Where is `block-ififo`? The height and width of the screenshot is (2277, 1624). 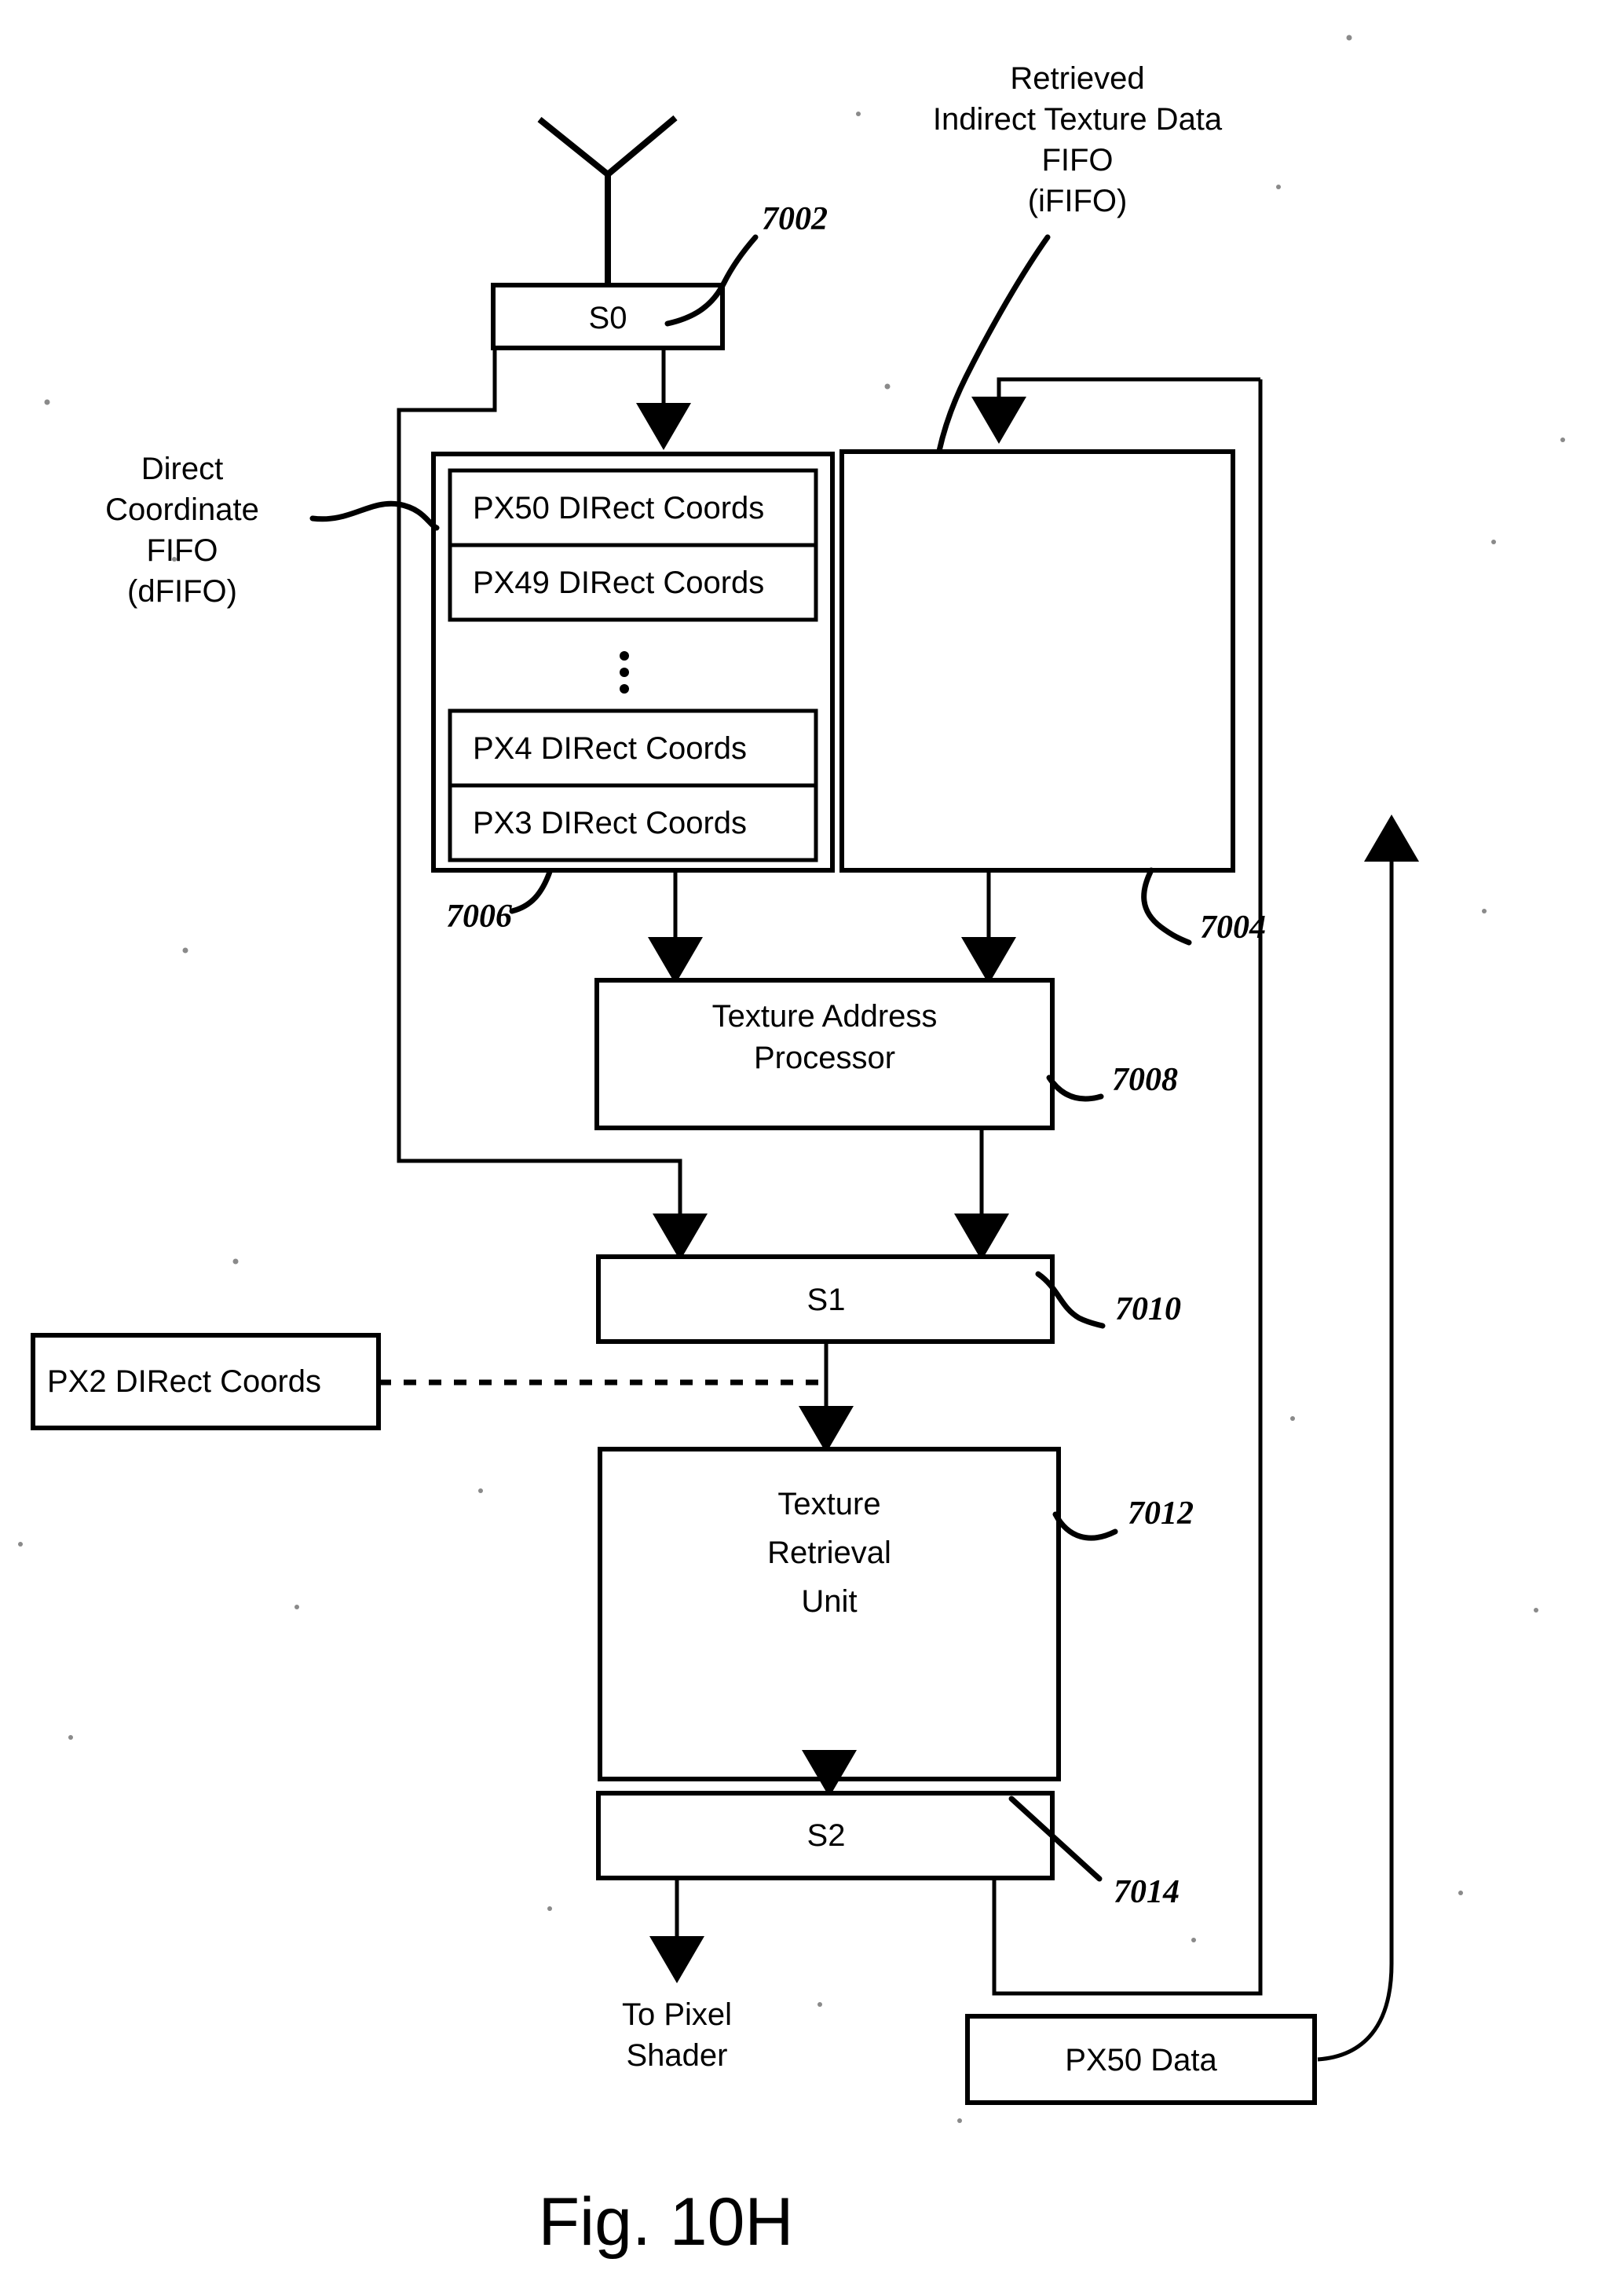 block-ififo is located at coordinates (1037, 661).